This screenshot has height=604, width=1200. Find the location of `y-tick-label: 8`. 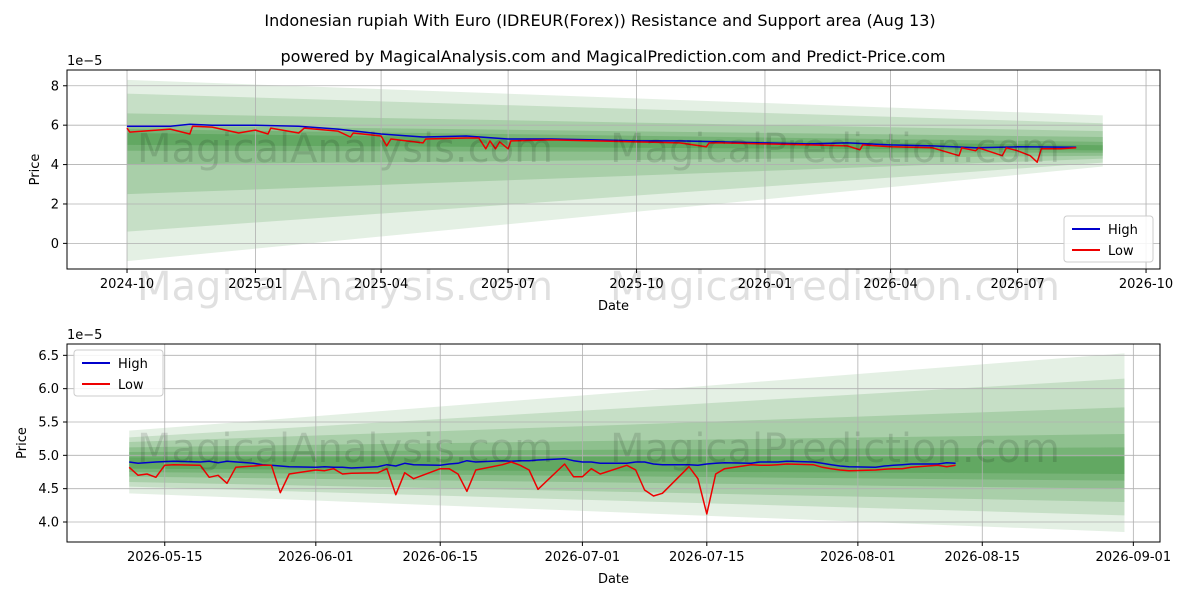

y-tick-label: 8 is located at coordinates (55, 86).